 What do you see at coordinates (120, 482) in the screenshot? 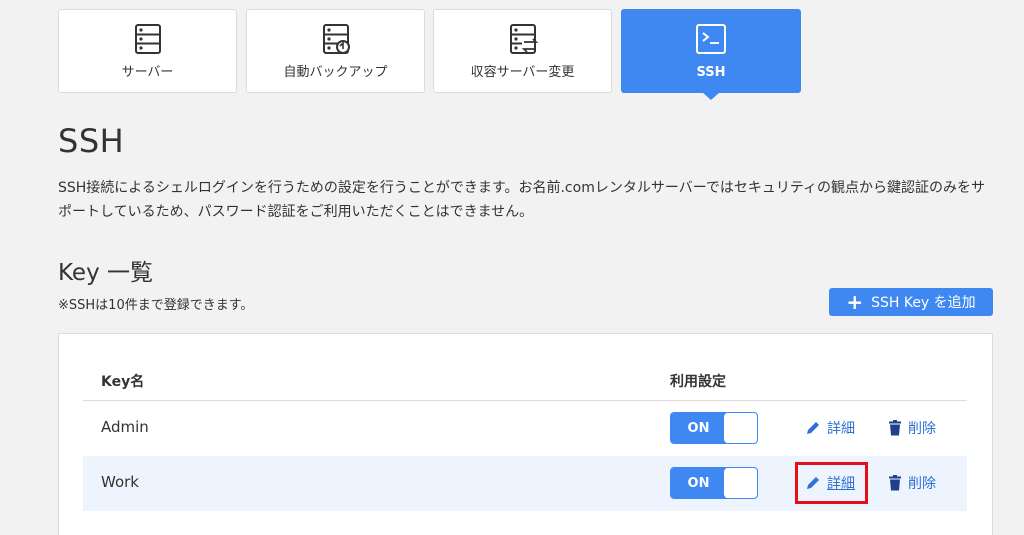
I see `key-name: Work` at bounding box center [120, 482].